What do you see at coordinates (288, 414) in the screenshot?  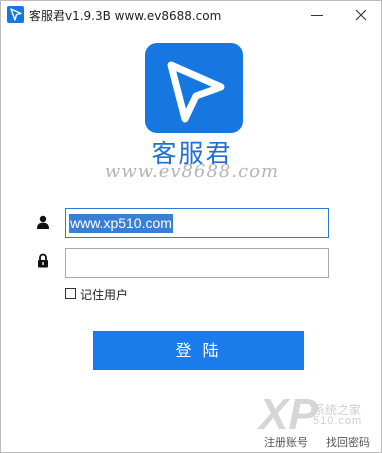 I see `watermark-logo: XP` at bounding box center [288, 414].